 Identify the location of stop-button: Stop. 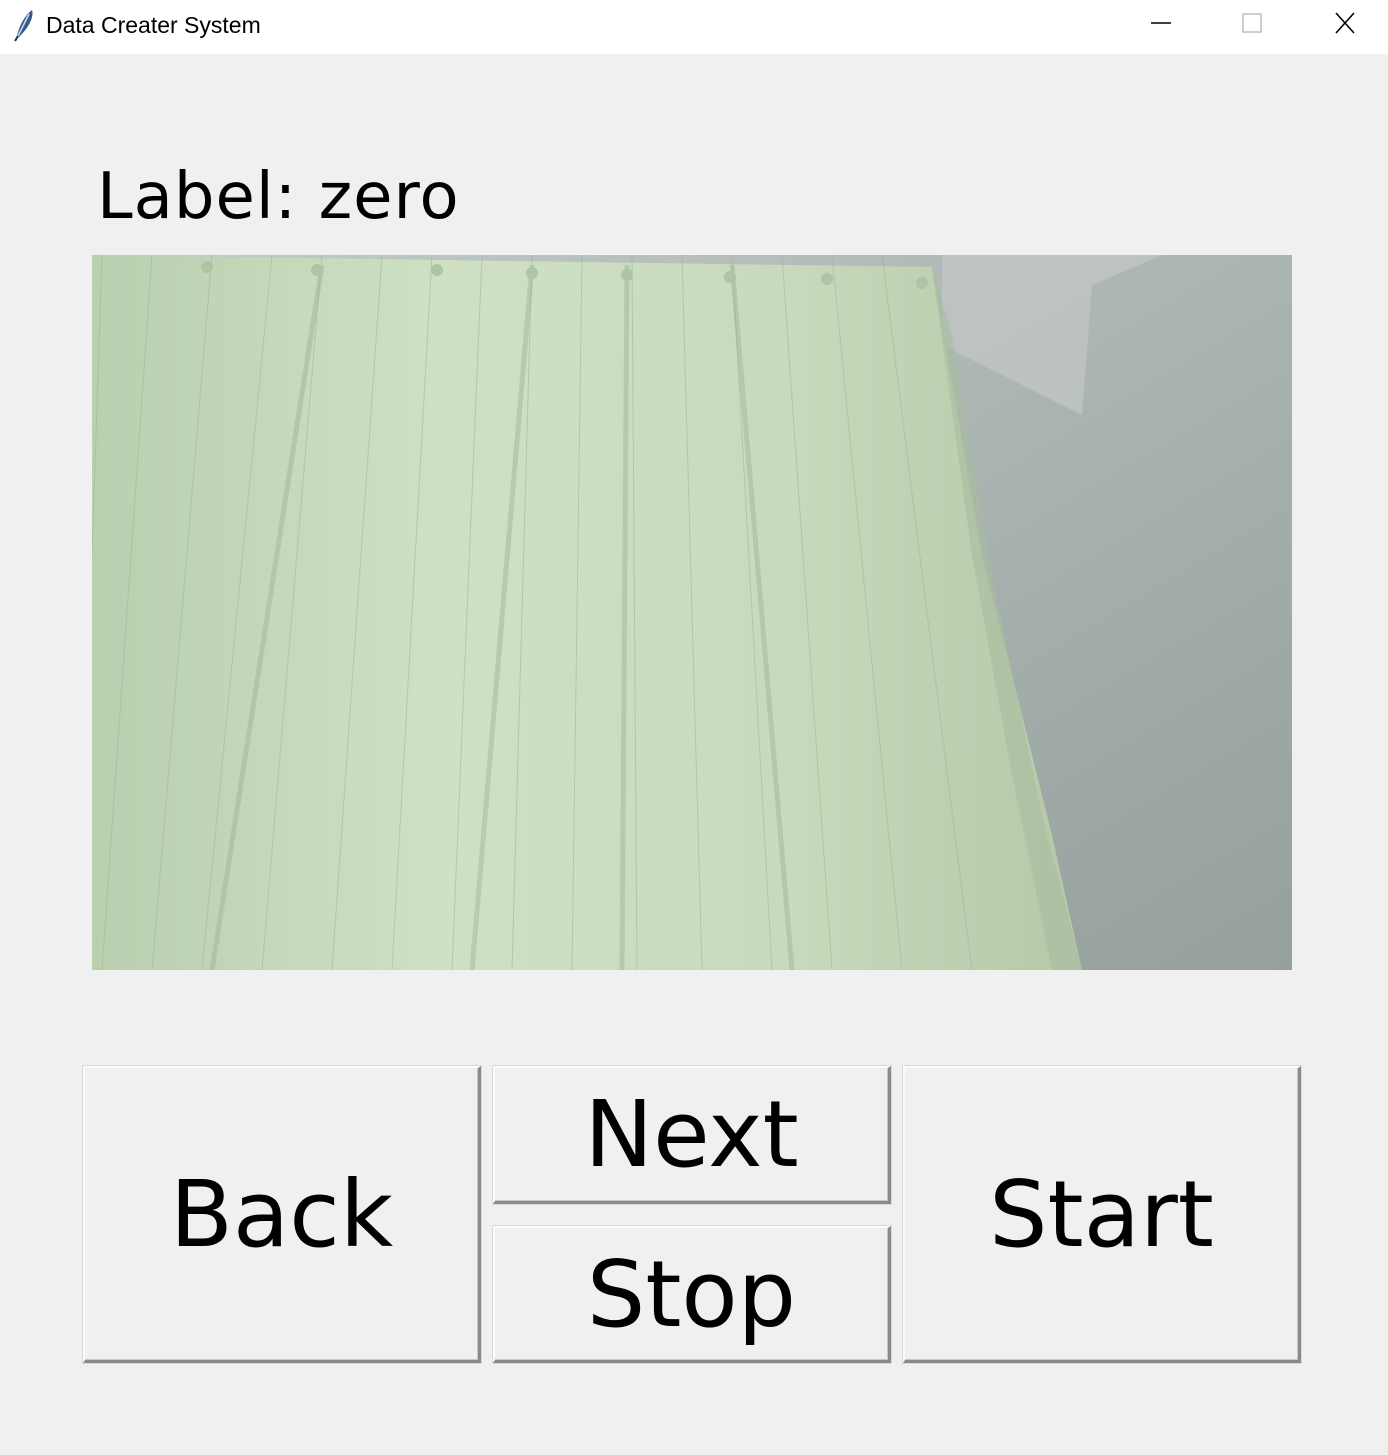
(692, 1294).